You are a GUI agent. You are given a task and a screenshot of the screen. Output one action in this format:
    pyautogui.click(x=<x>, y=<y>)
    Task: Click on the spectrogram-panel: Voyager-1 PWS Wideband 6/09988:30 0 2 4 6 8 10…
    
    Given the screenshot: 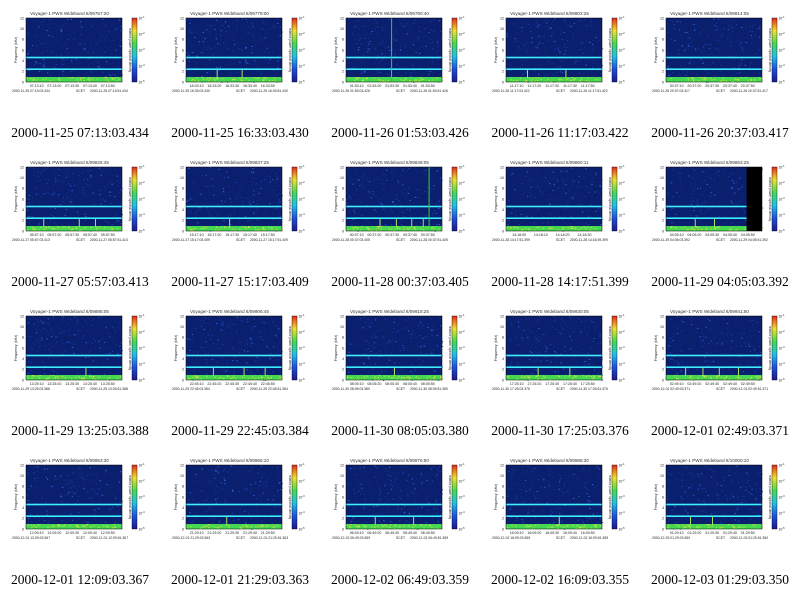 What is the action you would take?
    pyautogui.click(x=560, y=521)
    